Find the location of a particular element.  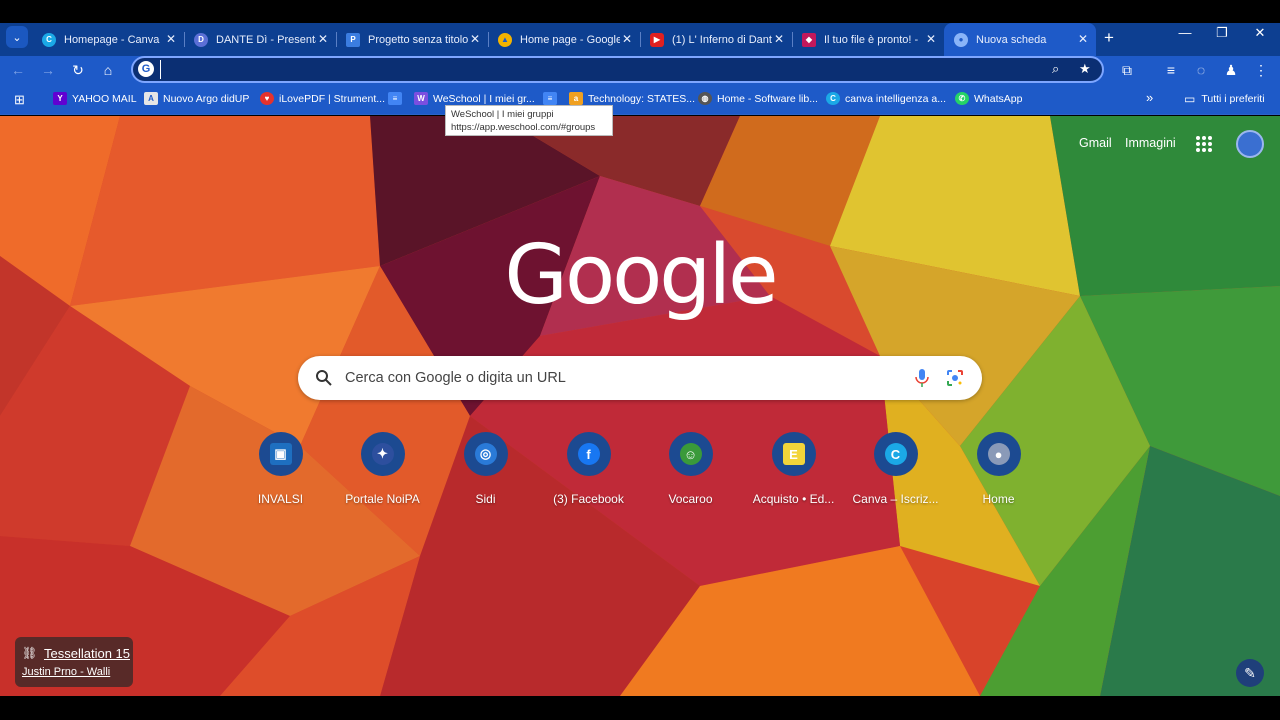

background-attribution: ⛓ Tessellation 15 Justin Prno - Walli is located at coordinates (74, 662).